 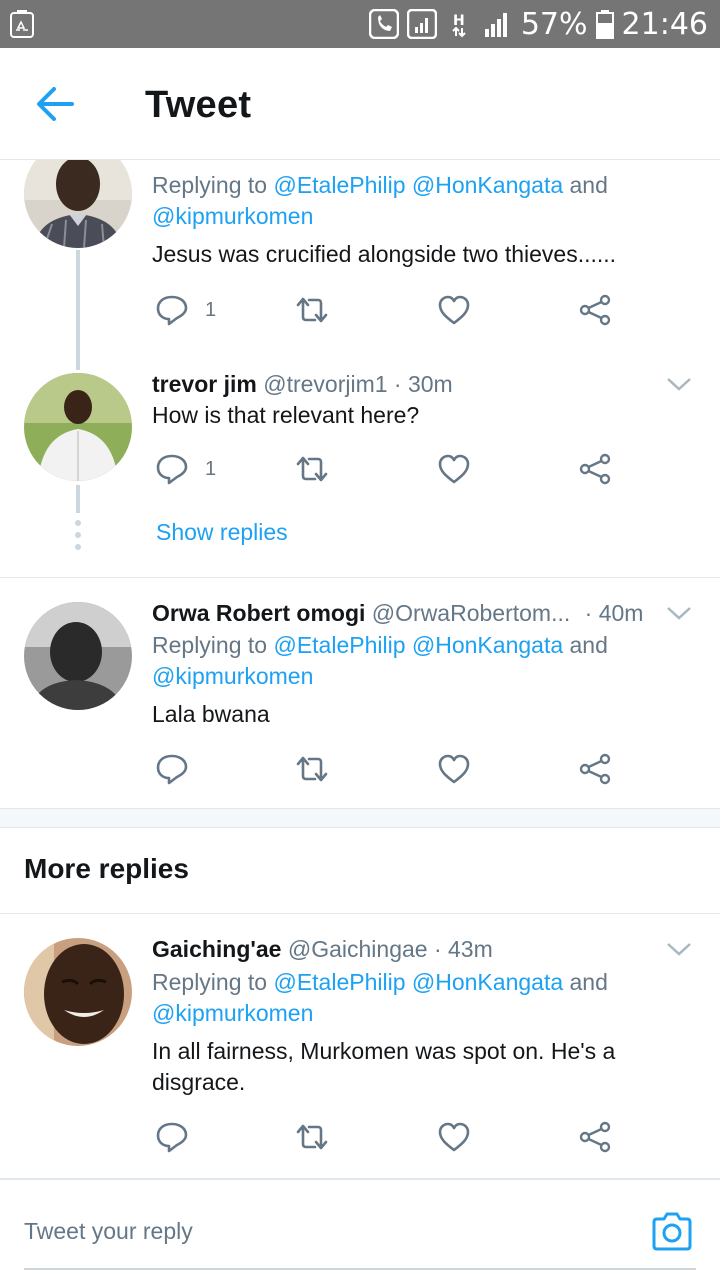 I want to click on battery-percent: 57%, so click(x=554, y=24).